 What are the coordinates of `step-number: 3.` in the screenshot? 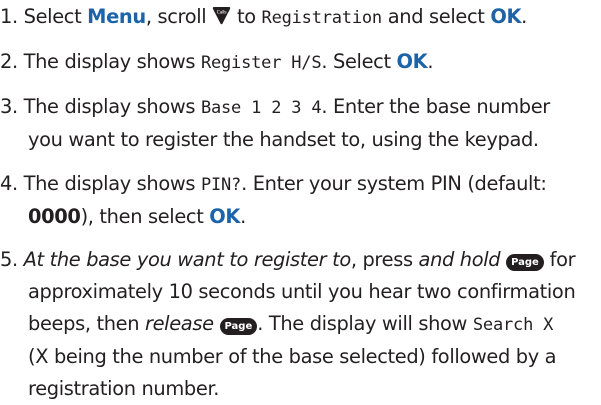 It's located at (12, 106).